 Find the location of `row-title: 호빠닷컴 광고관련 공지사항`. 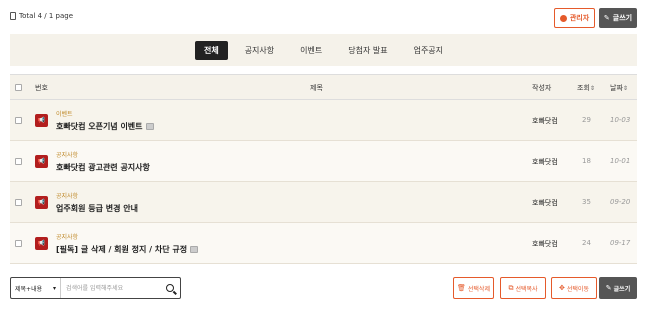

row-title: 호빠닷컴 광고관련 공지사항 is located at coordinates (103, 167).